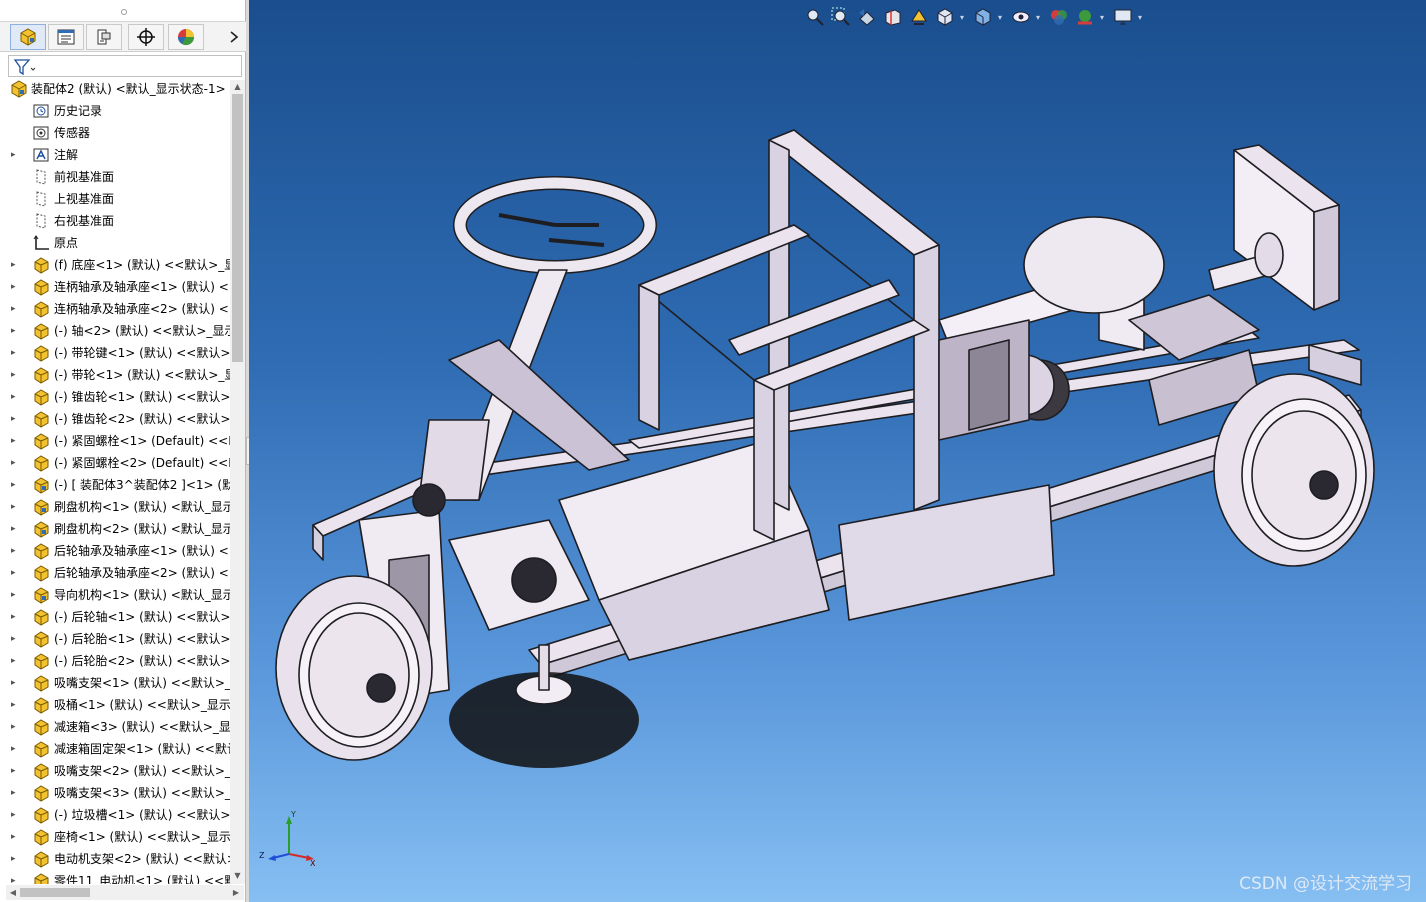  I want to click on tree-item: ▸ (-) [ 装配体3^装配体2 ]<1> (默, so click(115, 485).